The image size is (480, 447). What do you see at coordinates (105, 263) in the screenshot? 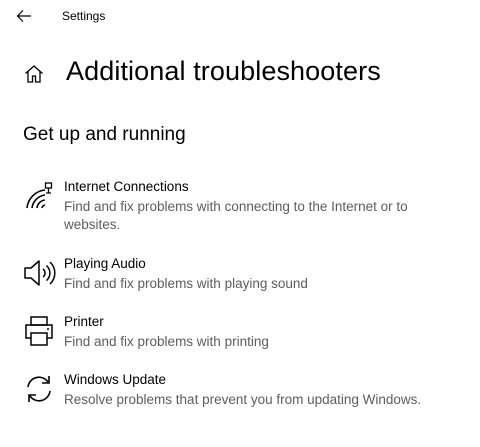
I see `item-title: Playing Audio` at bounding box center [105, 263].